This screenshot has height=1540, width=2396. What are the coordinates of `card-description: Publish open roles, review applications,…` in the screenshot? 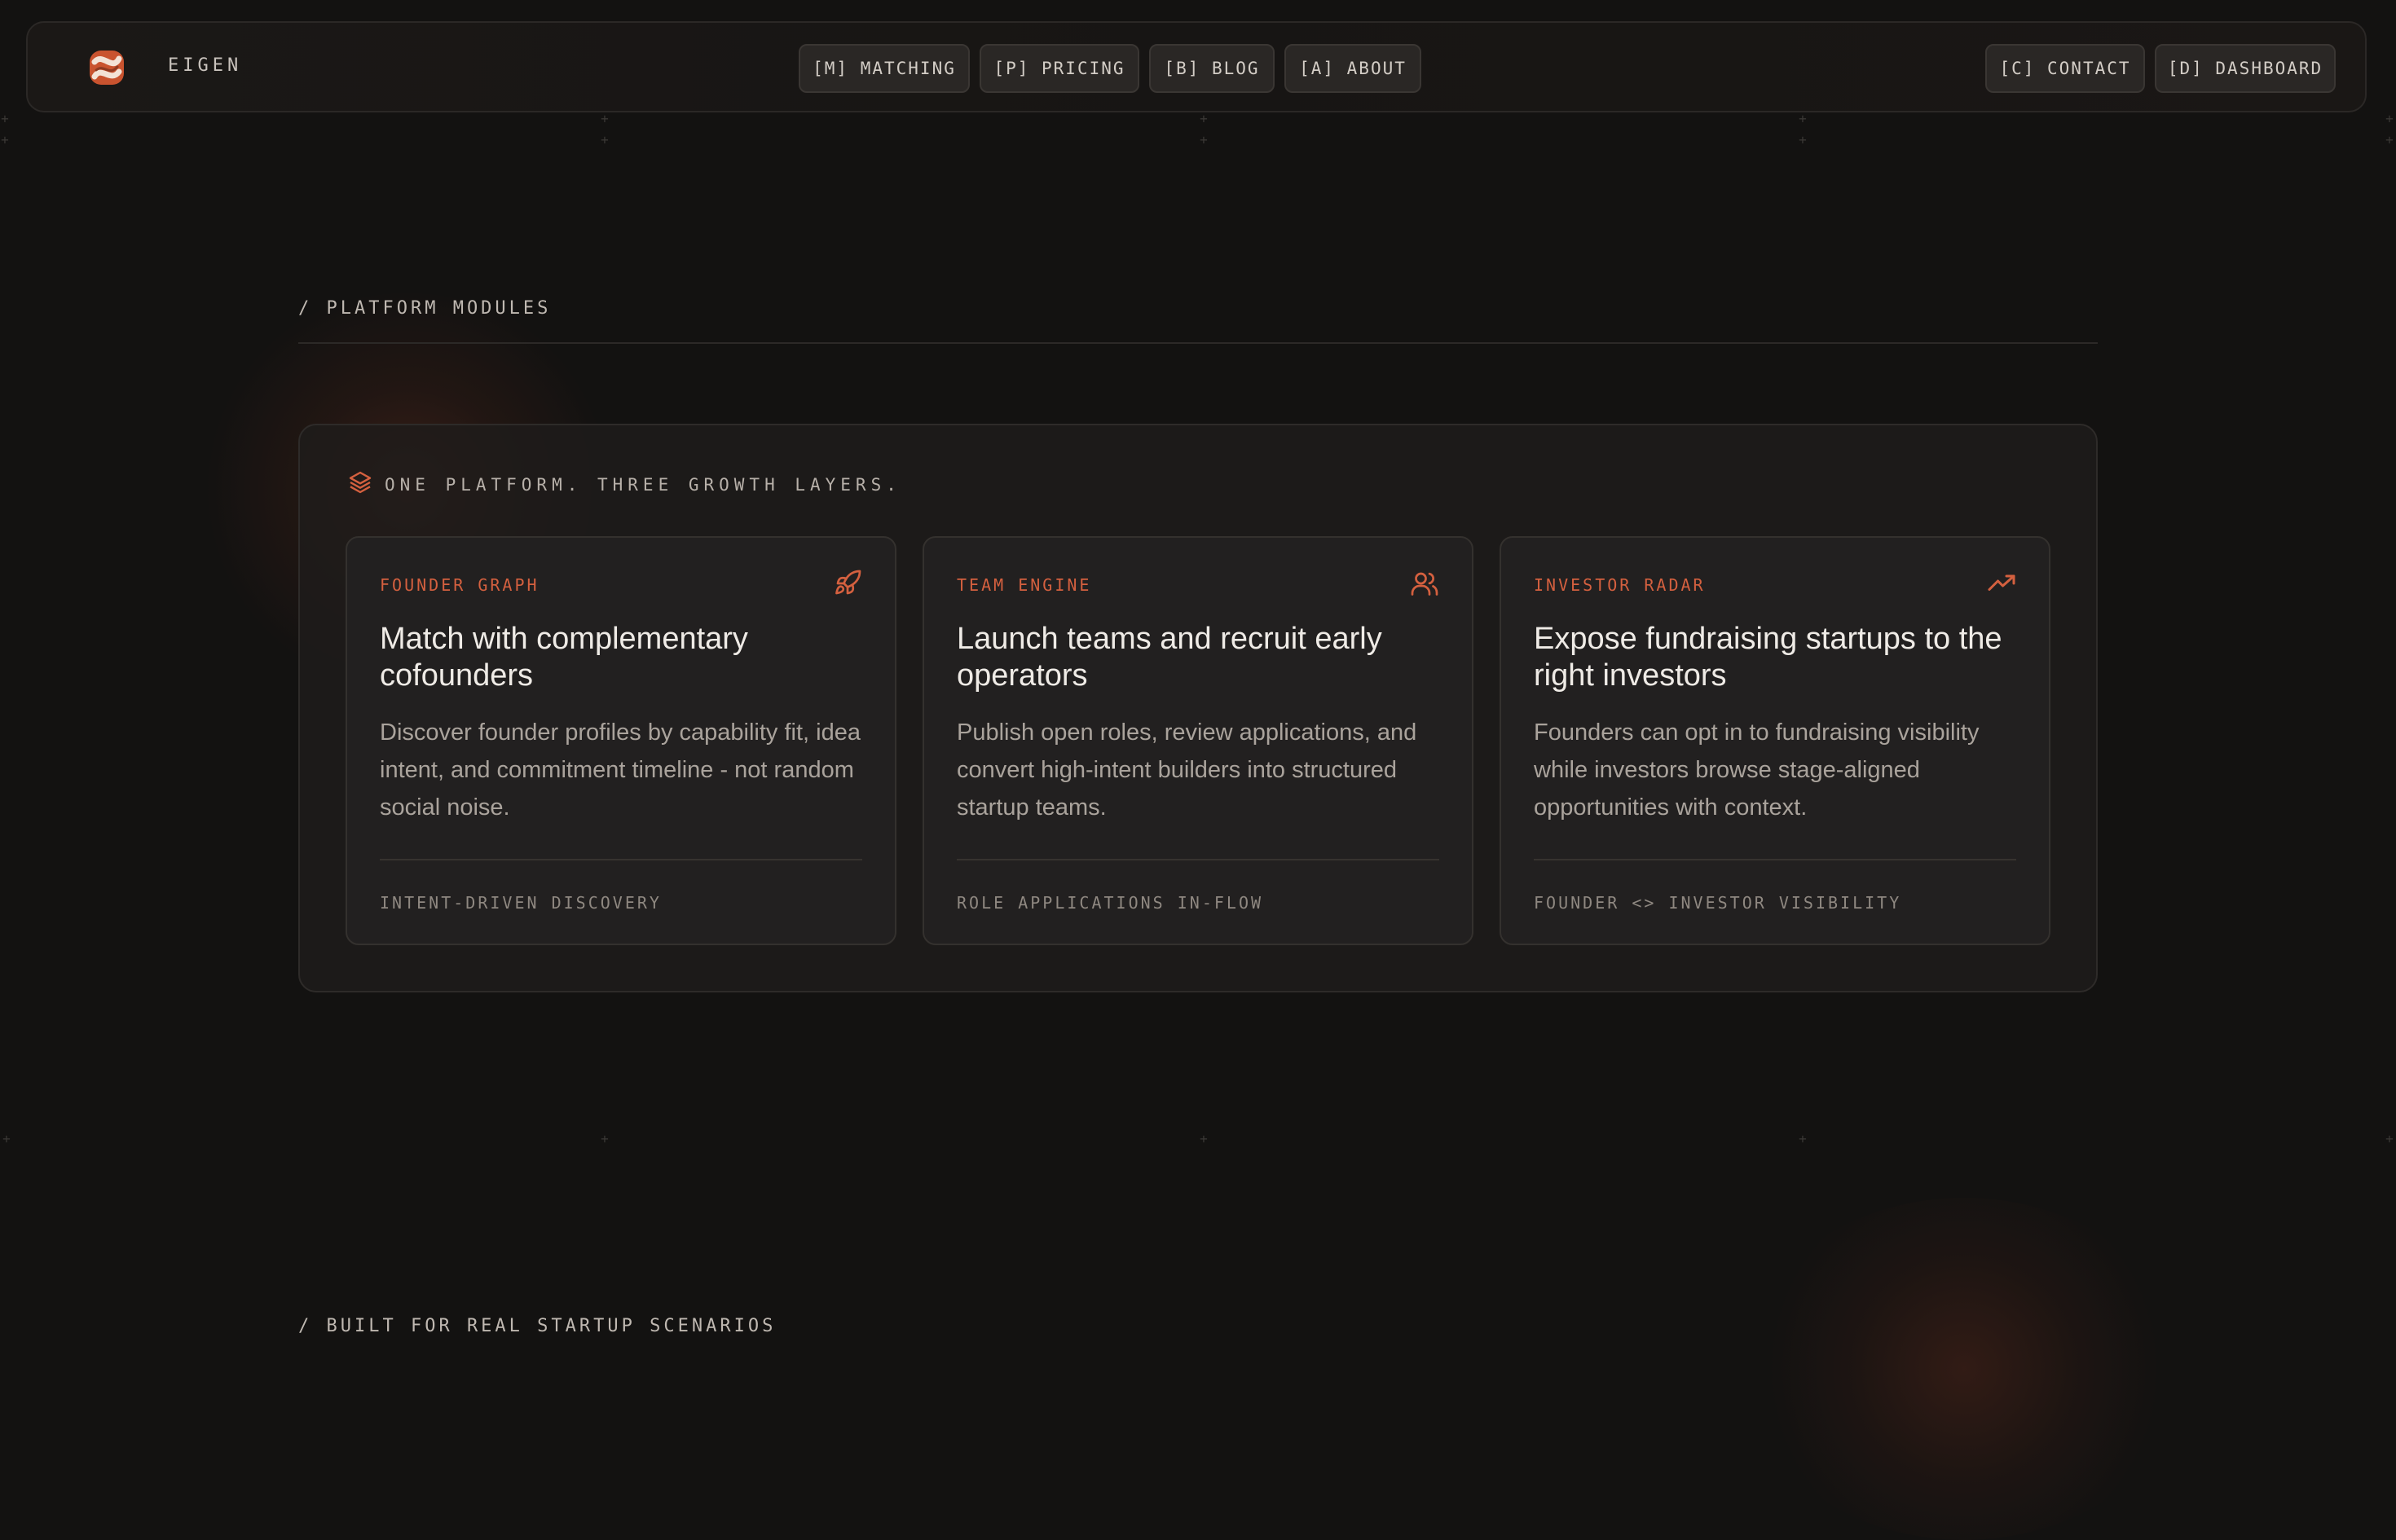 It's located at (1187, 770).